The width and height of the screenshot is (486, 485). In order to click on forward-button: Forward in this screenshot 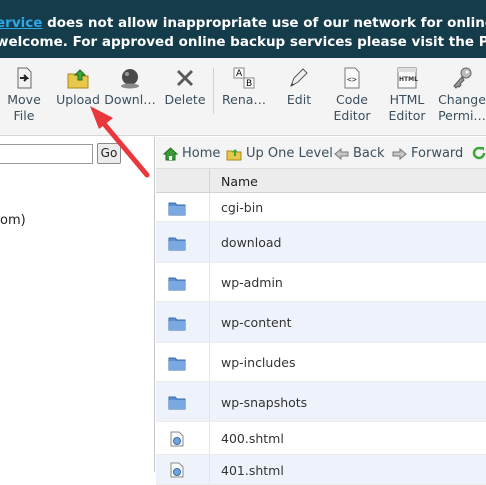, I will do `click(427, 153)`.